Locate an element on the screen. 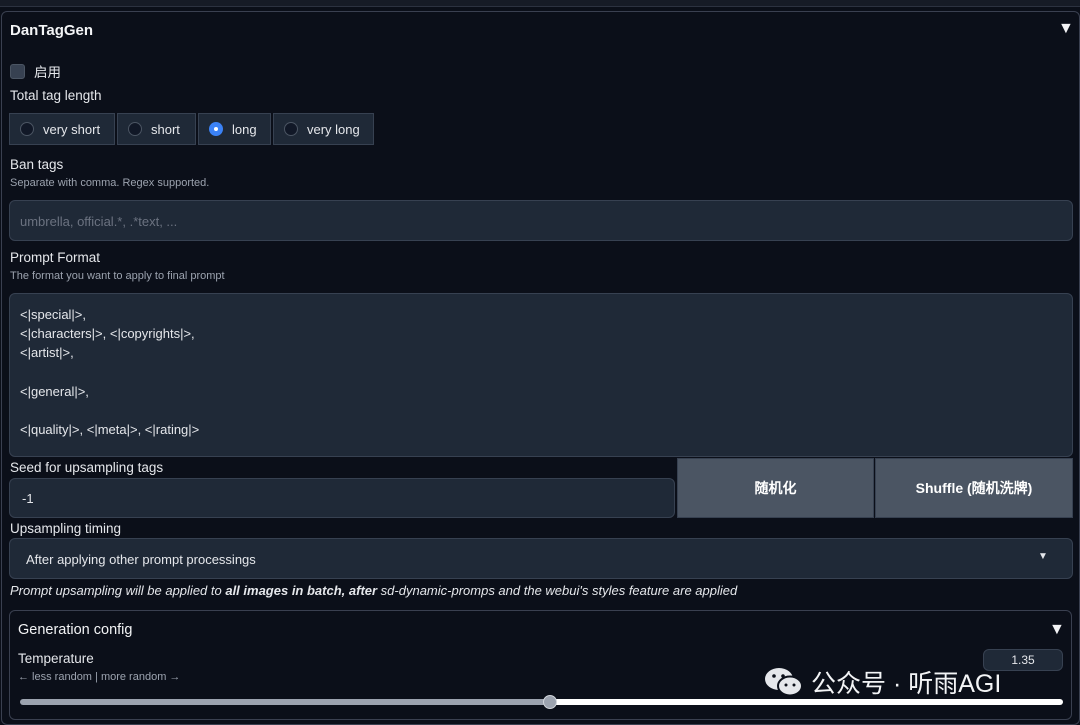 Image resolution: width=1080 pixels, height=725 pixels. randomize-button: 随机化 is located at coordinates (775, 488).